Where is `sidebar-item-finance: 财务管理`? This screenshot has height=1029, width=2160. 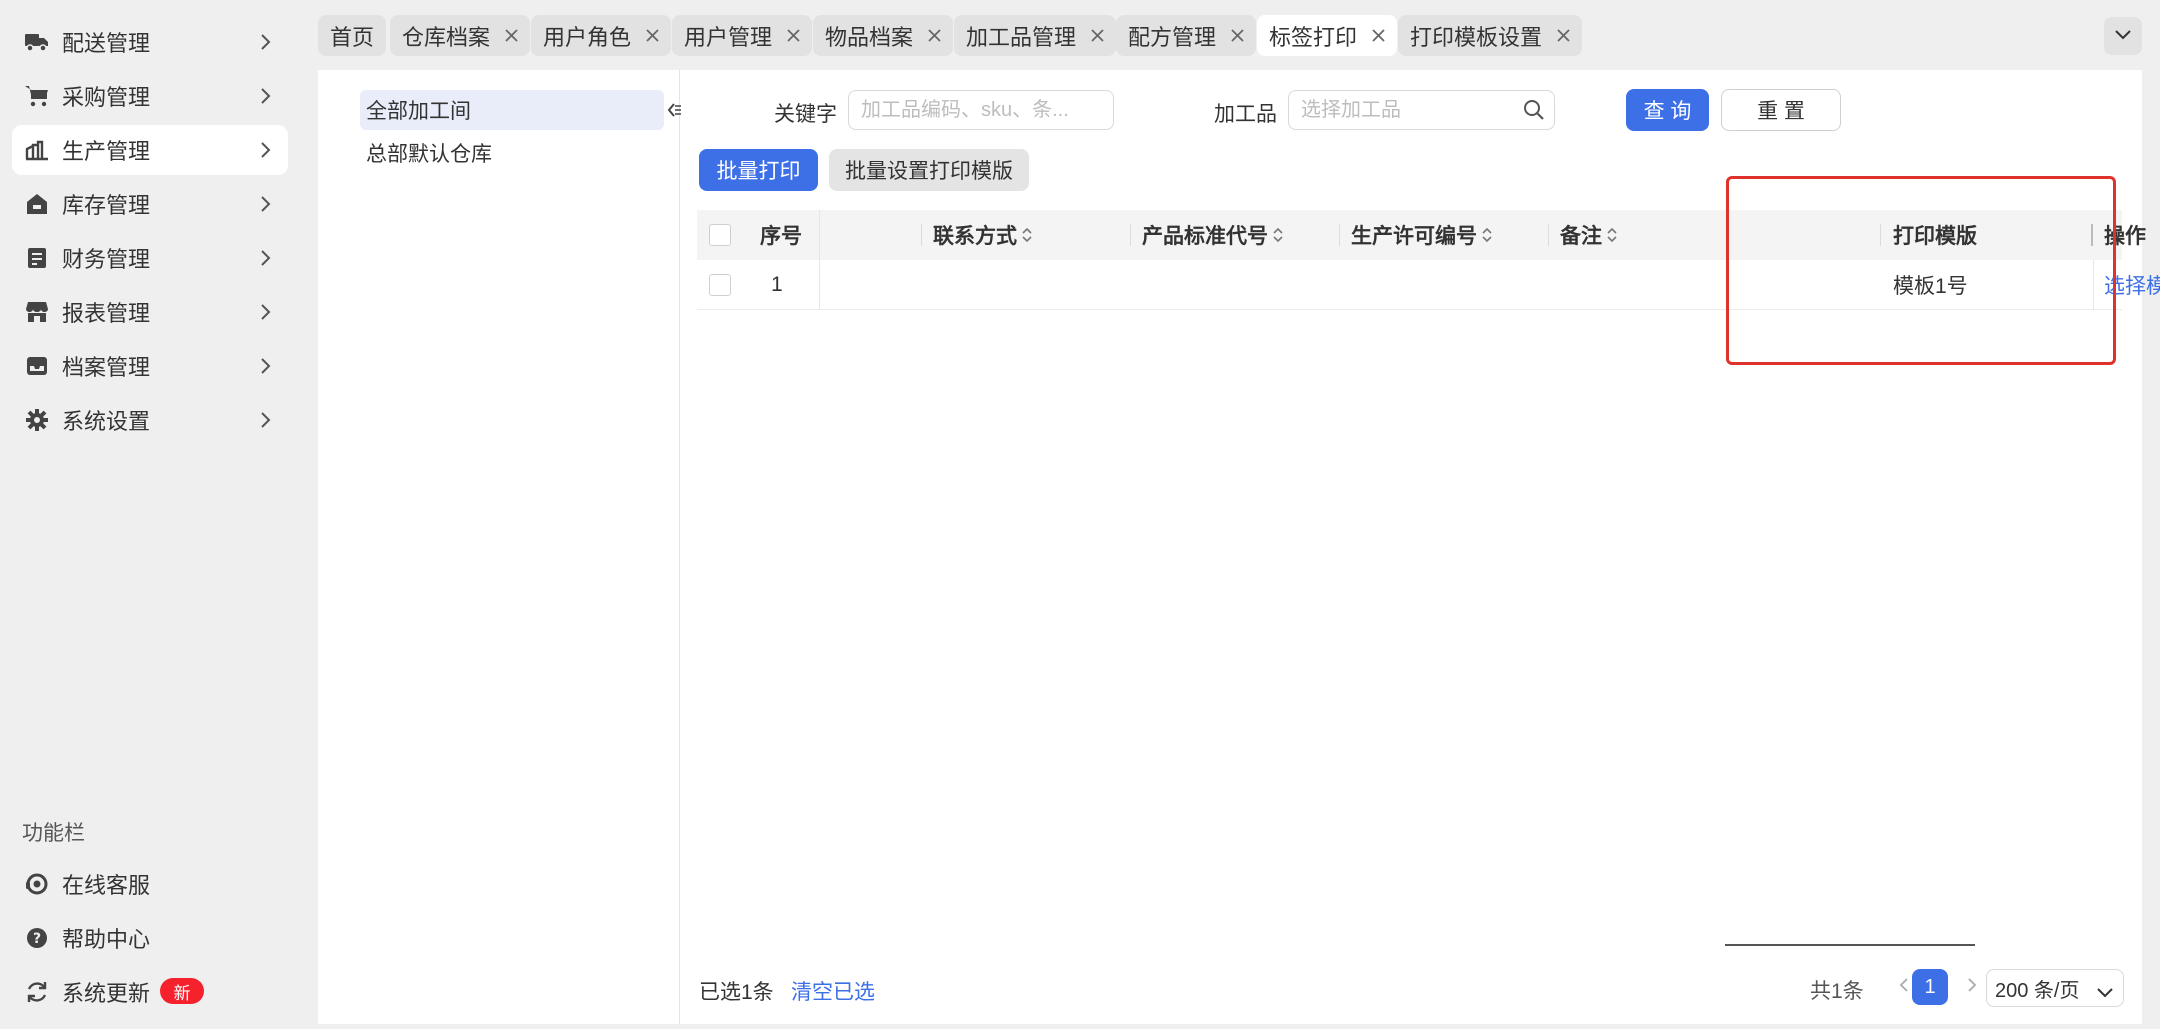 sidebar-item-finance: 财务管理 is located at coordinates (150, 258).